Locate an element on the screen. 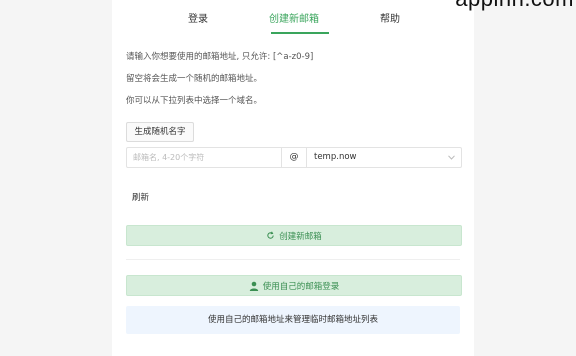 This screenshot has height=356, width=576. refresh-icon is located at coordinates (270, 235).